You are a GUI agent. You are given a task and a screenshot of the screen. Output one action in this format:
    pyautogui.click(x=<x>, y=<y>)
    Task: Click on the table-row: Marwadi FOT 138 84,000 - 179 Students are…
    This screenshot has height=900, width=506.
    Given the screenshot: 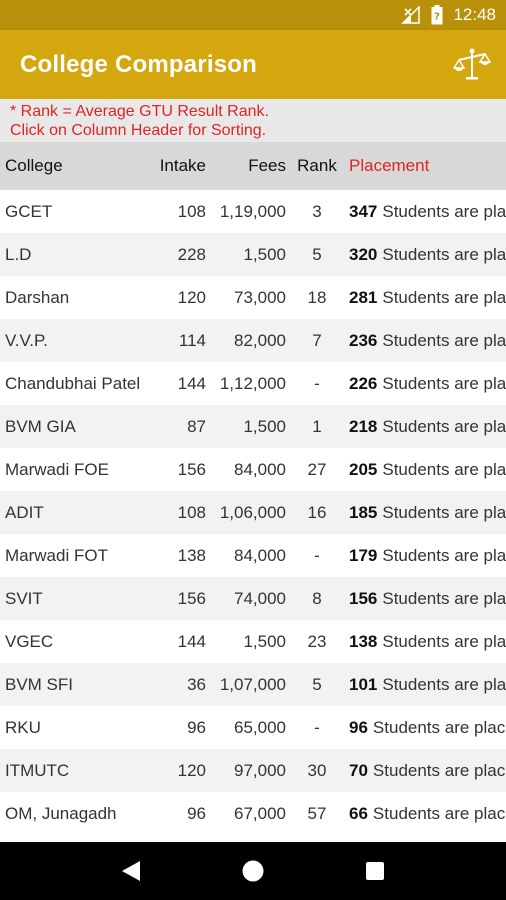 What is the action you would take?
    pyautogui.click(x=253, y=555)
    